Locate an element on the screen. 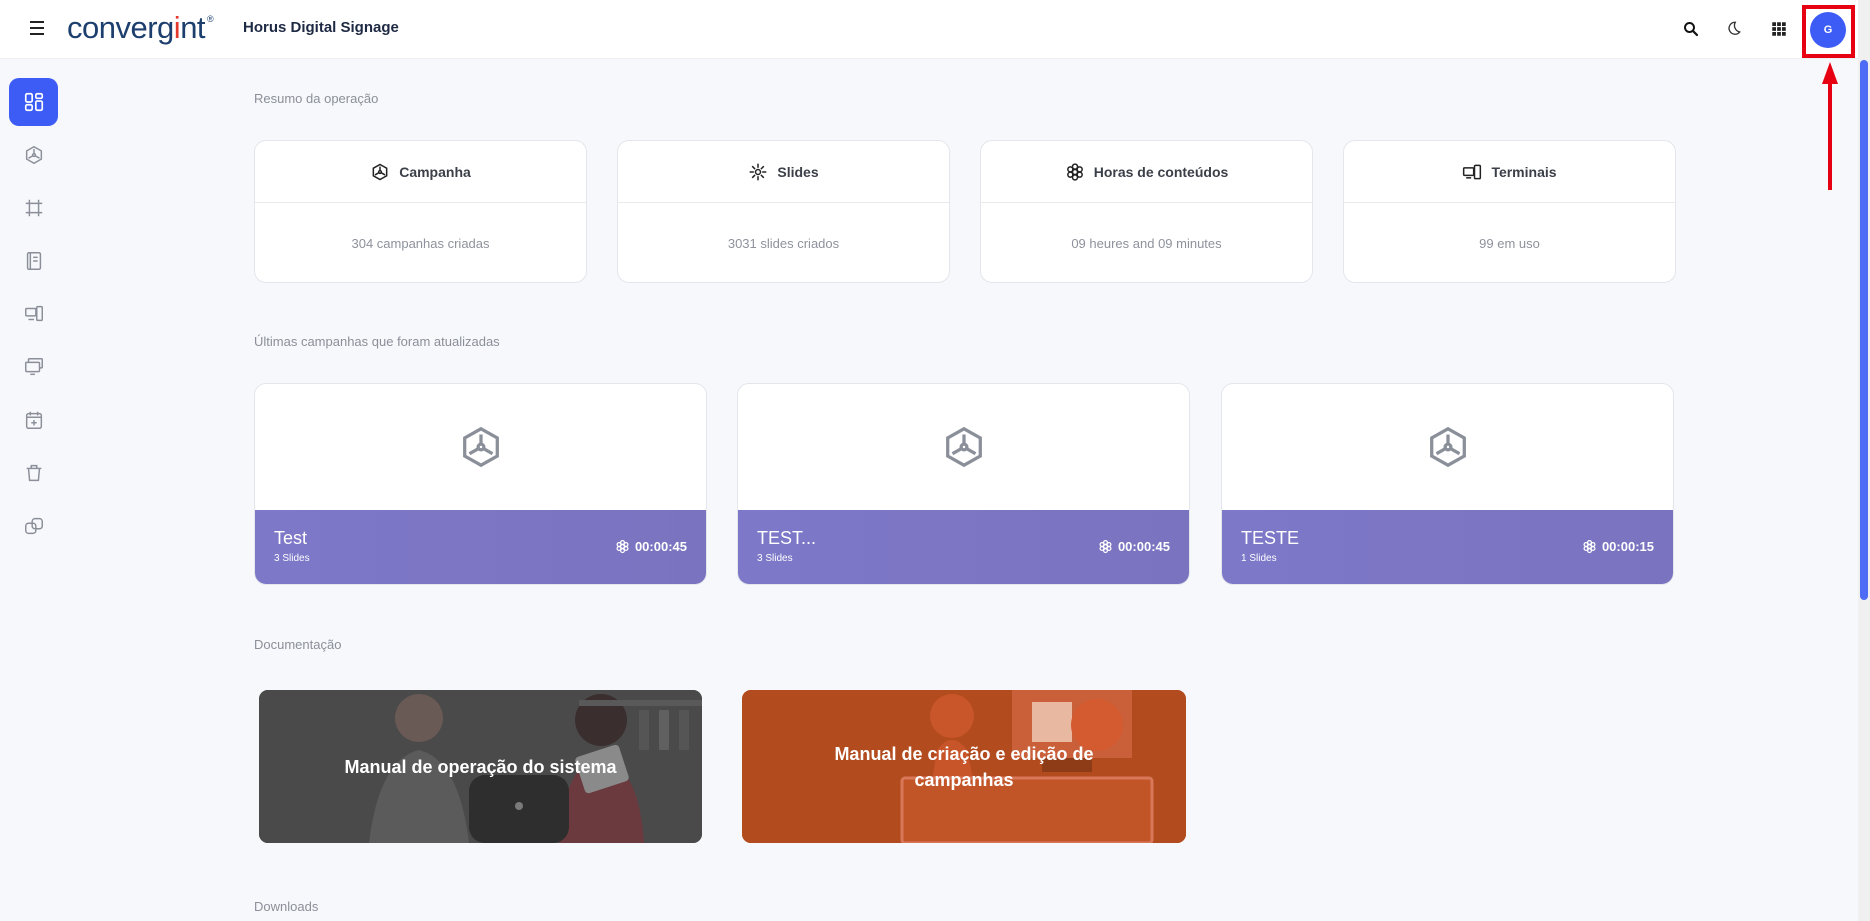 This screenshot has height=921, width=1870. stat-label: Horas de conteúdos is located at coordinates (1161, 171).